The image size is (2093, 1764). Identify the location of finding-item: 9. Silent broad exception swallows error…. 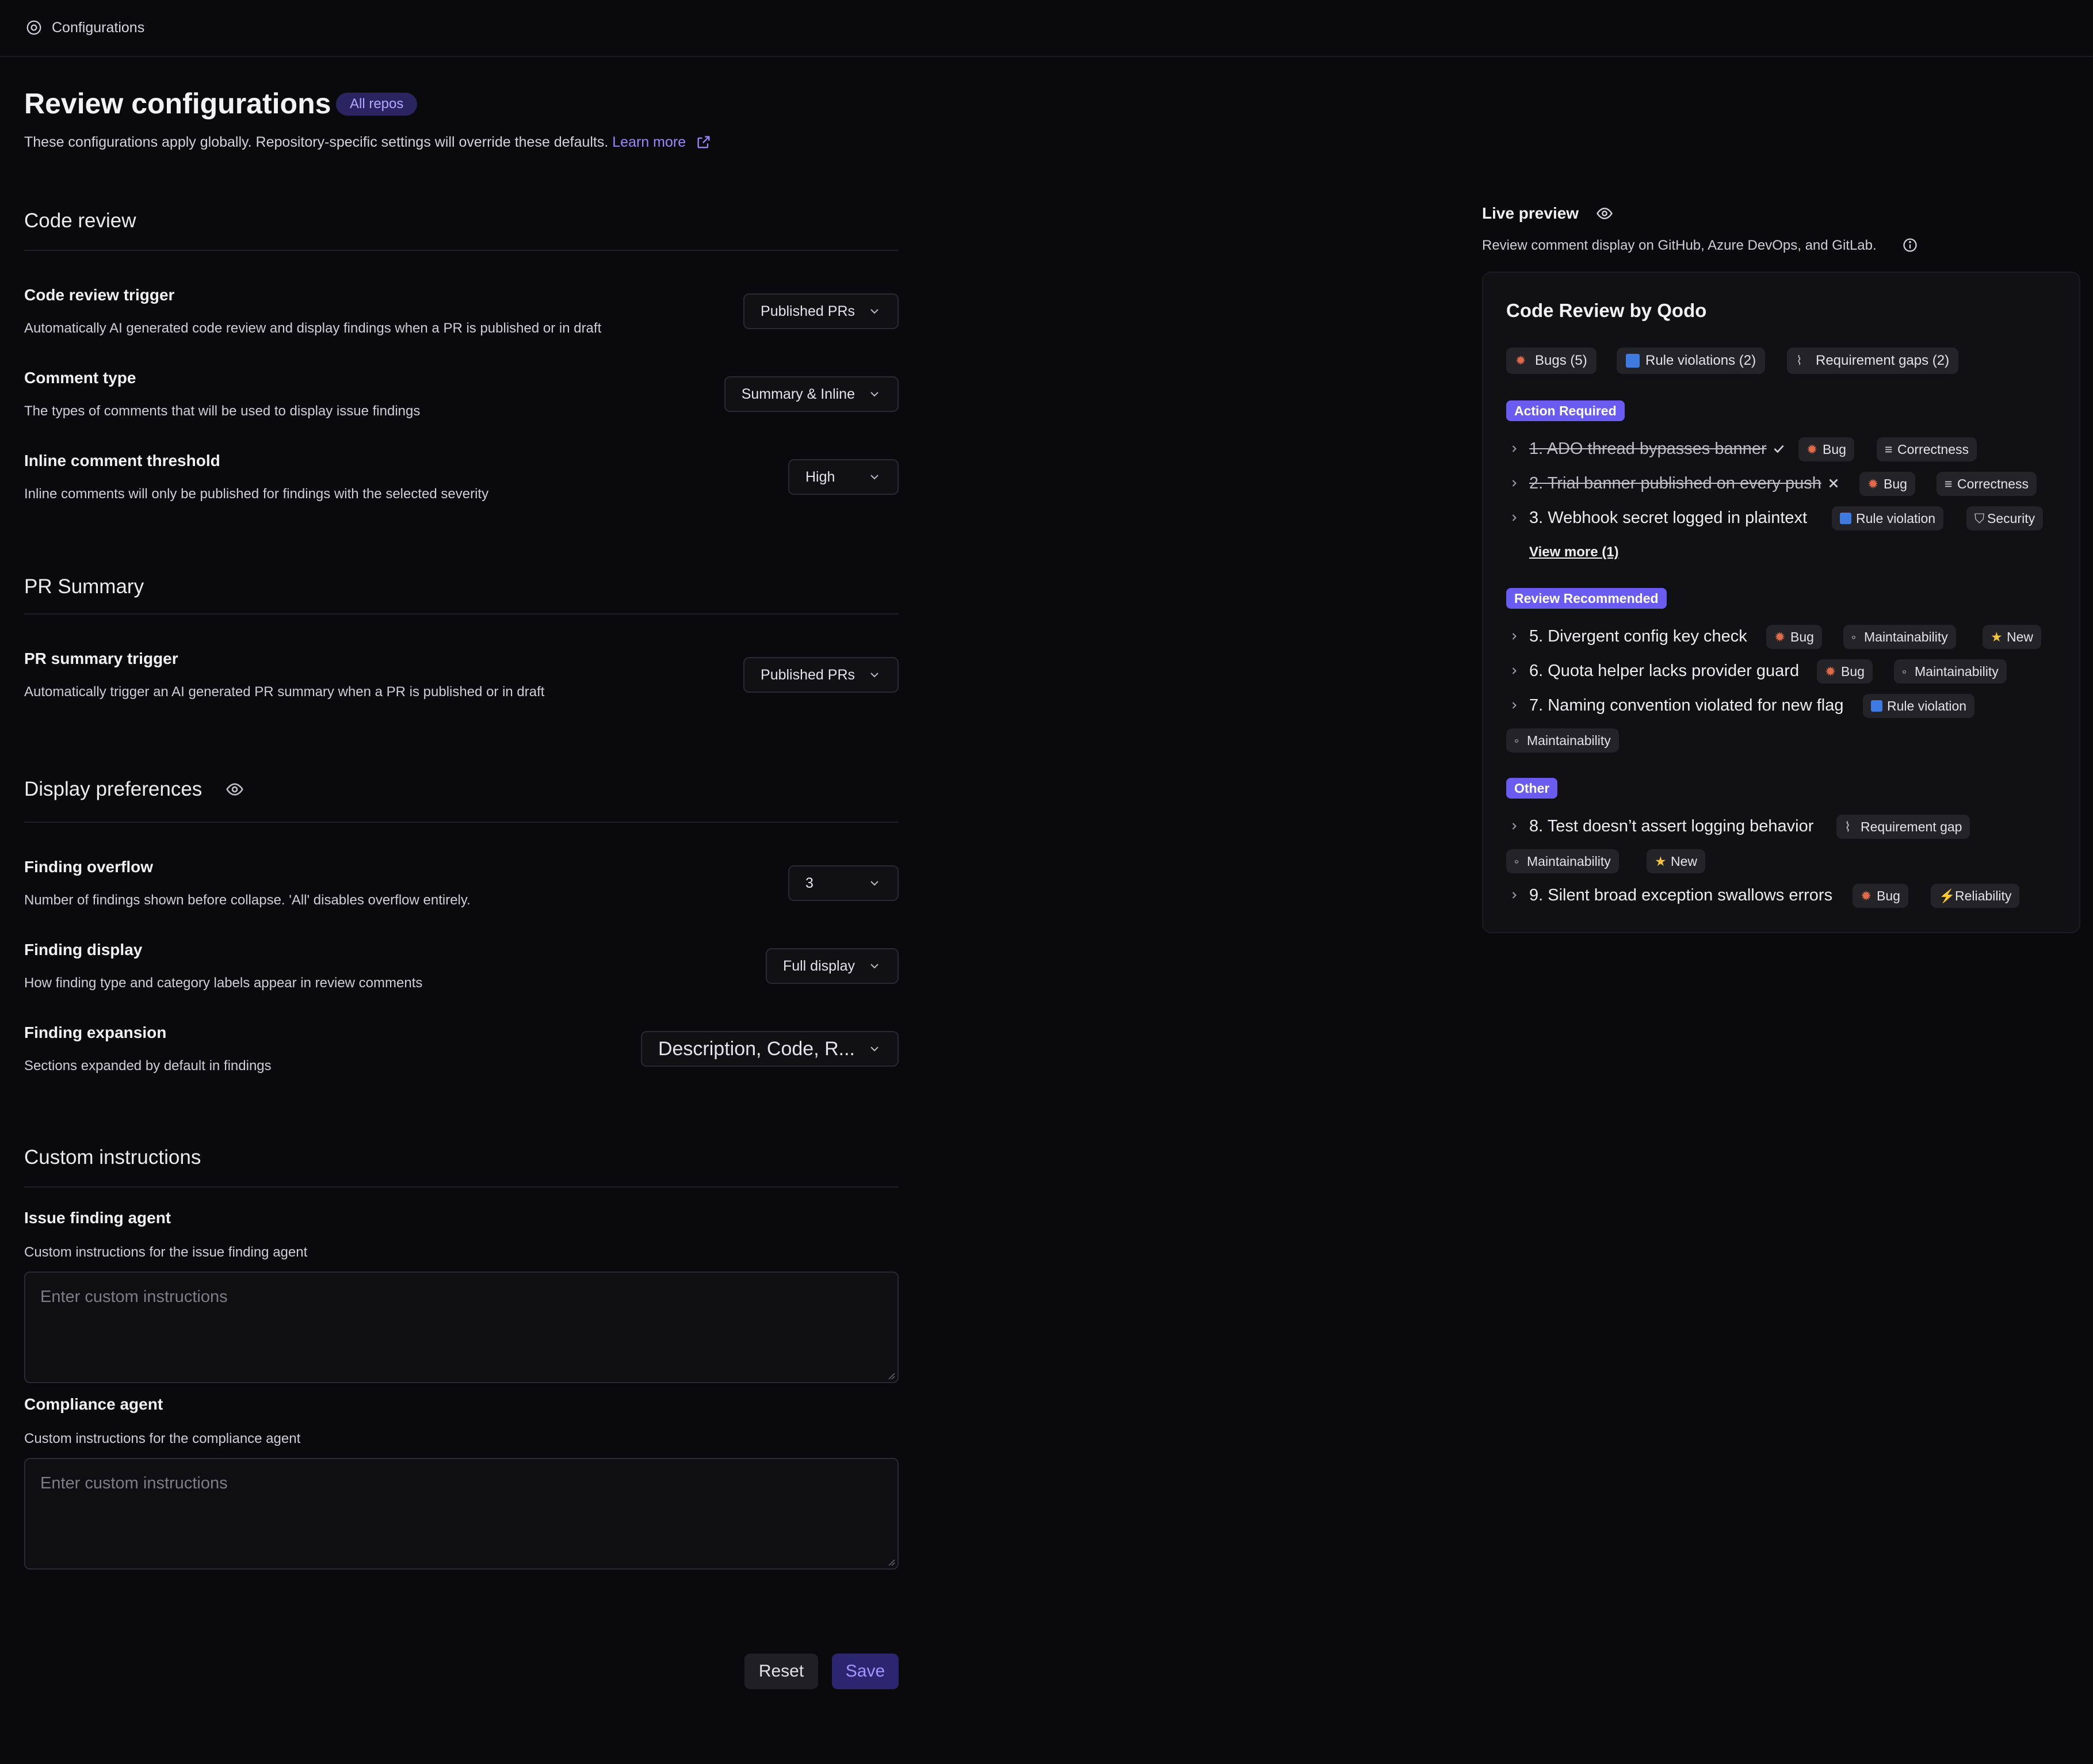
(1670, 895).